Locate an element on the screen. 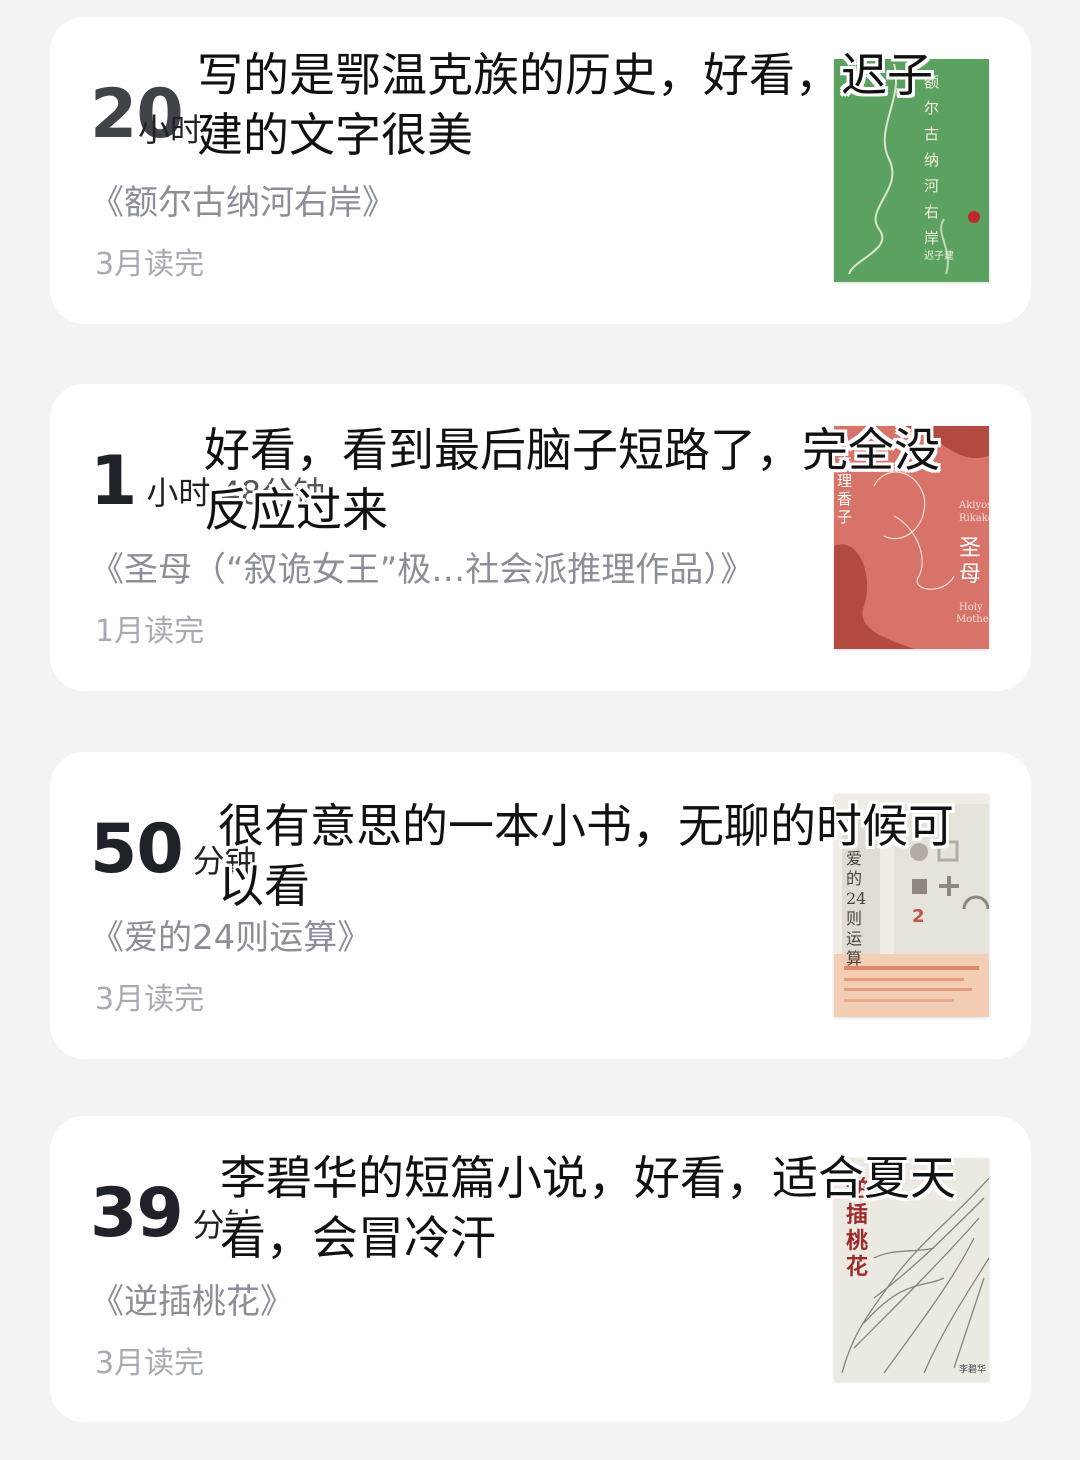  review-overlay-text: 李碧华的短篇小说，好看，适合夏天 看，会冒冷汗 is located at coordinates (588, 1208).